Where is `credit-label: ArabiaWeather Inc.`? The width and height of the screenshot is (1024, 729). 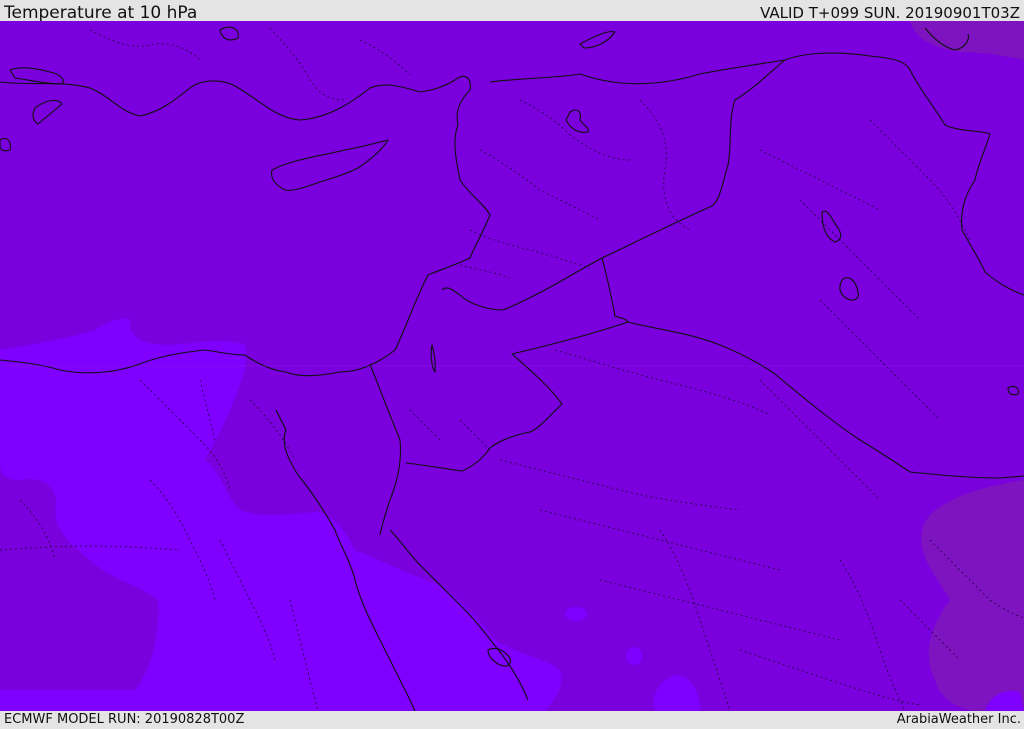
credit-label: ArabiaWeather Inc. is located at coordinates (958, 719).